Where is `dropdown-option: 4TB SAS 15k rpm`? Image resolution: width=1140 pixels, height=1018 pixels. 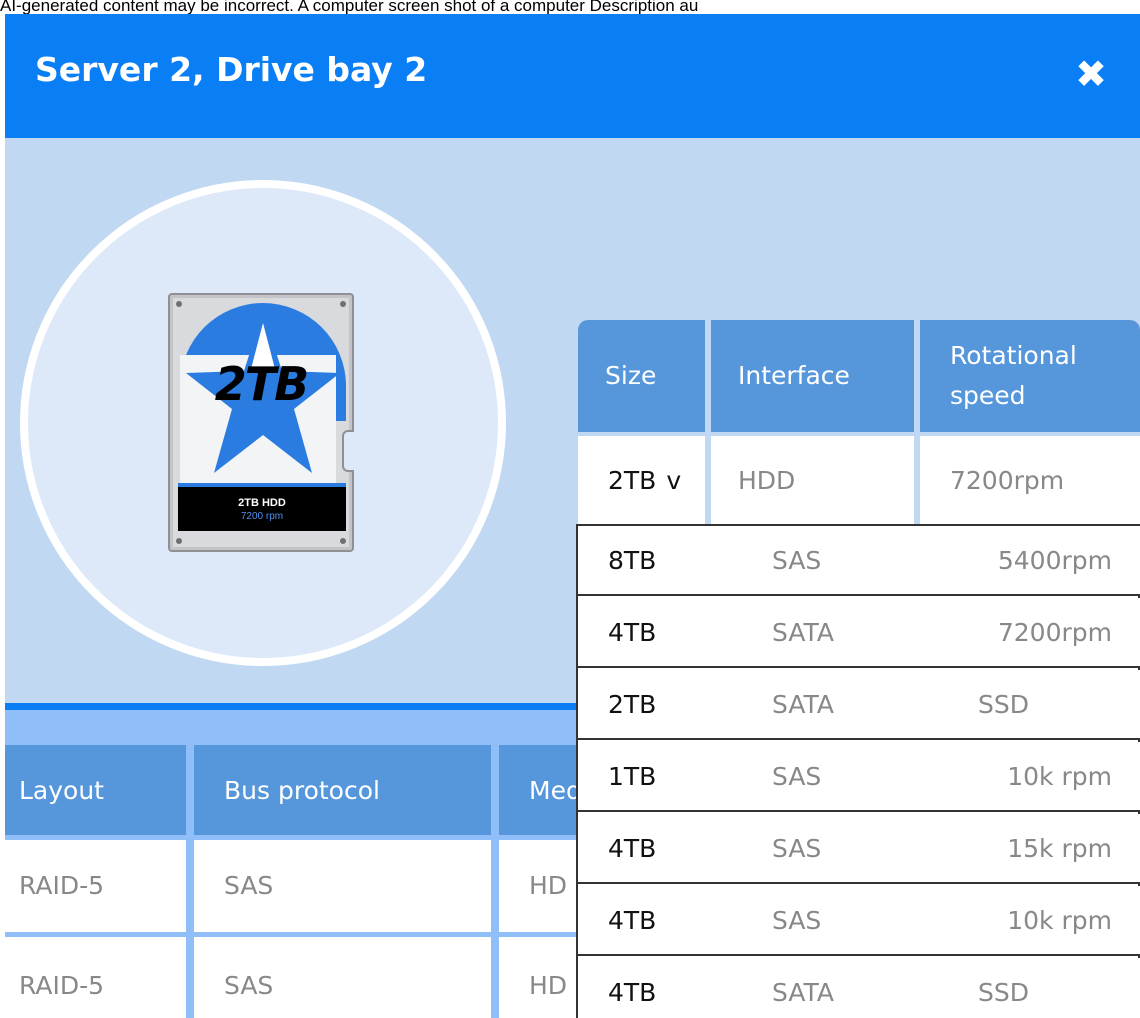
dropdown-option: 4TB SAS 15k rpm is located at coordinates (859, 849).